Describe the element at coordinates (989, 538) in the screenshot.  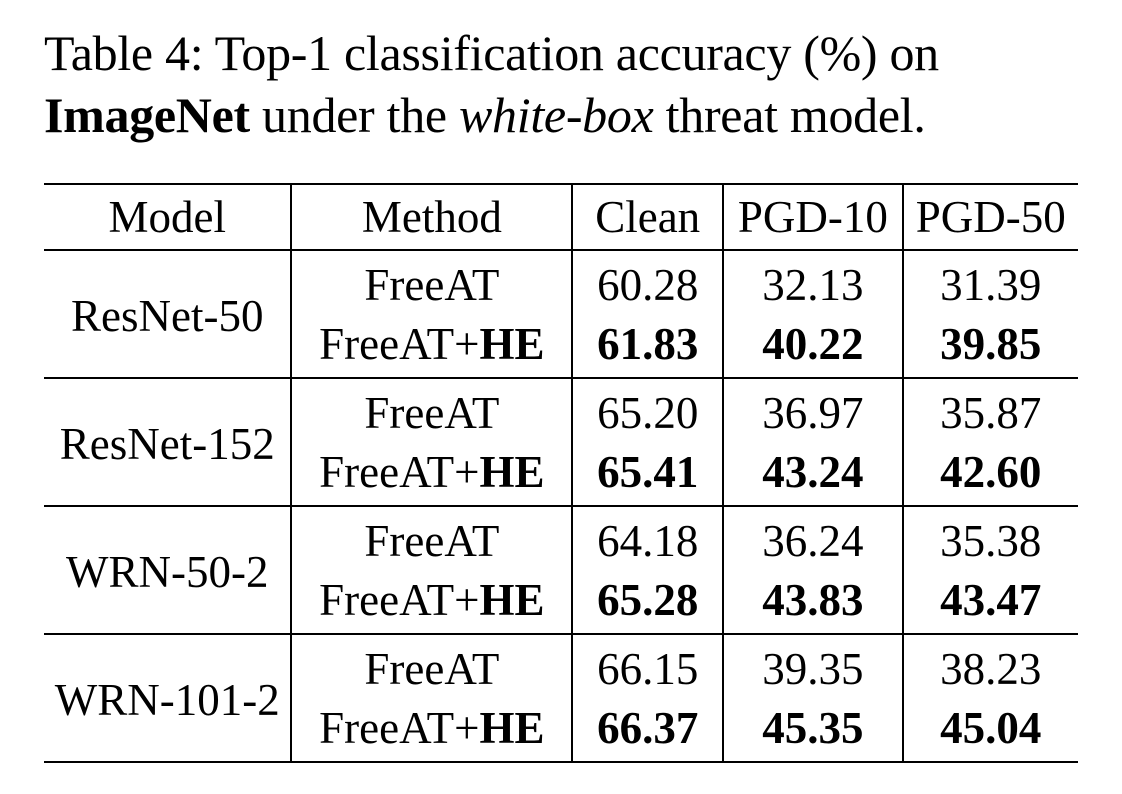
I see `pgd50-cell: 35.38` at that location.